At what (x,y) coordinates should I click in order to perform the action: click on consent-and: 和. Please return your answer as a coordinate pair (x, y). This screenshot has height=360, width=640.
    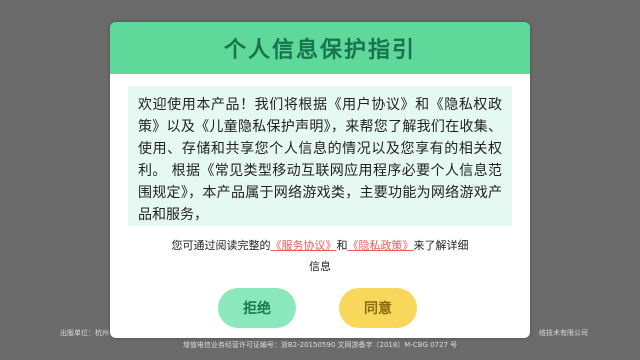
    Looking at the image, I should click on (342, 245).